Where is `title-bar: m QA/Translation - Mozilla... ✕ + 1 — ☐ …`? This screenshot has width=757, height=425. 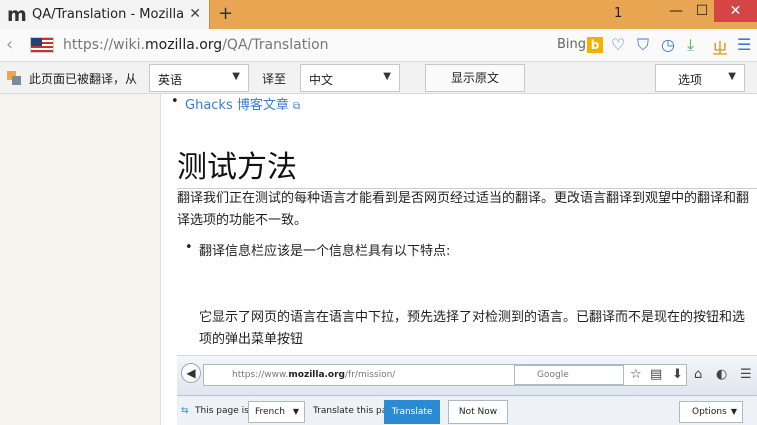 title-bar: m QA/Translation - Mozilla... ✕ + 1 — ☐ … is located at coordinates (378, 14).